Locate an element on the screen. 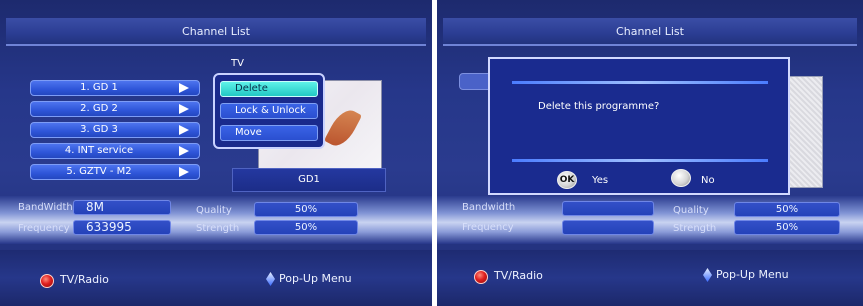 The image size is (863, 306). tv-mode-label: TV is located at coordinates (237, 63).